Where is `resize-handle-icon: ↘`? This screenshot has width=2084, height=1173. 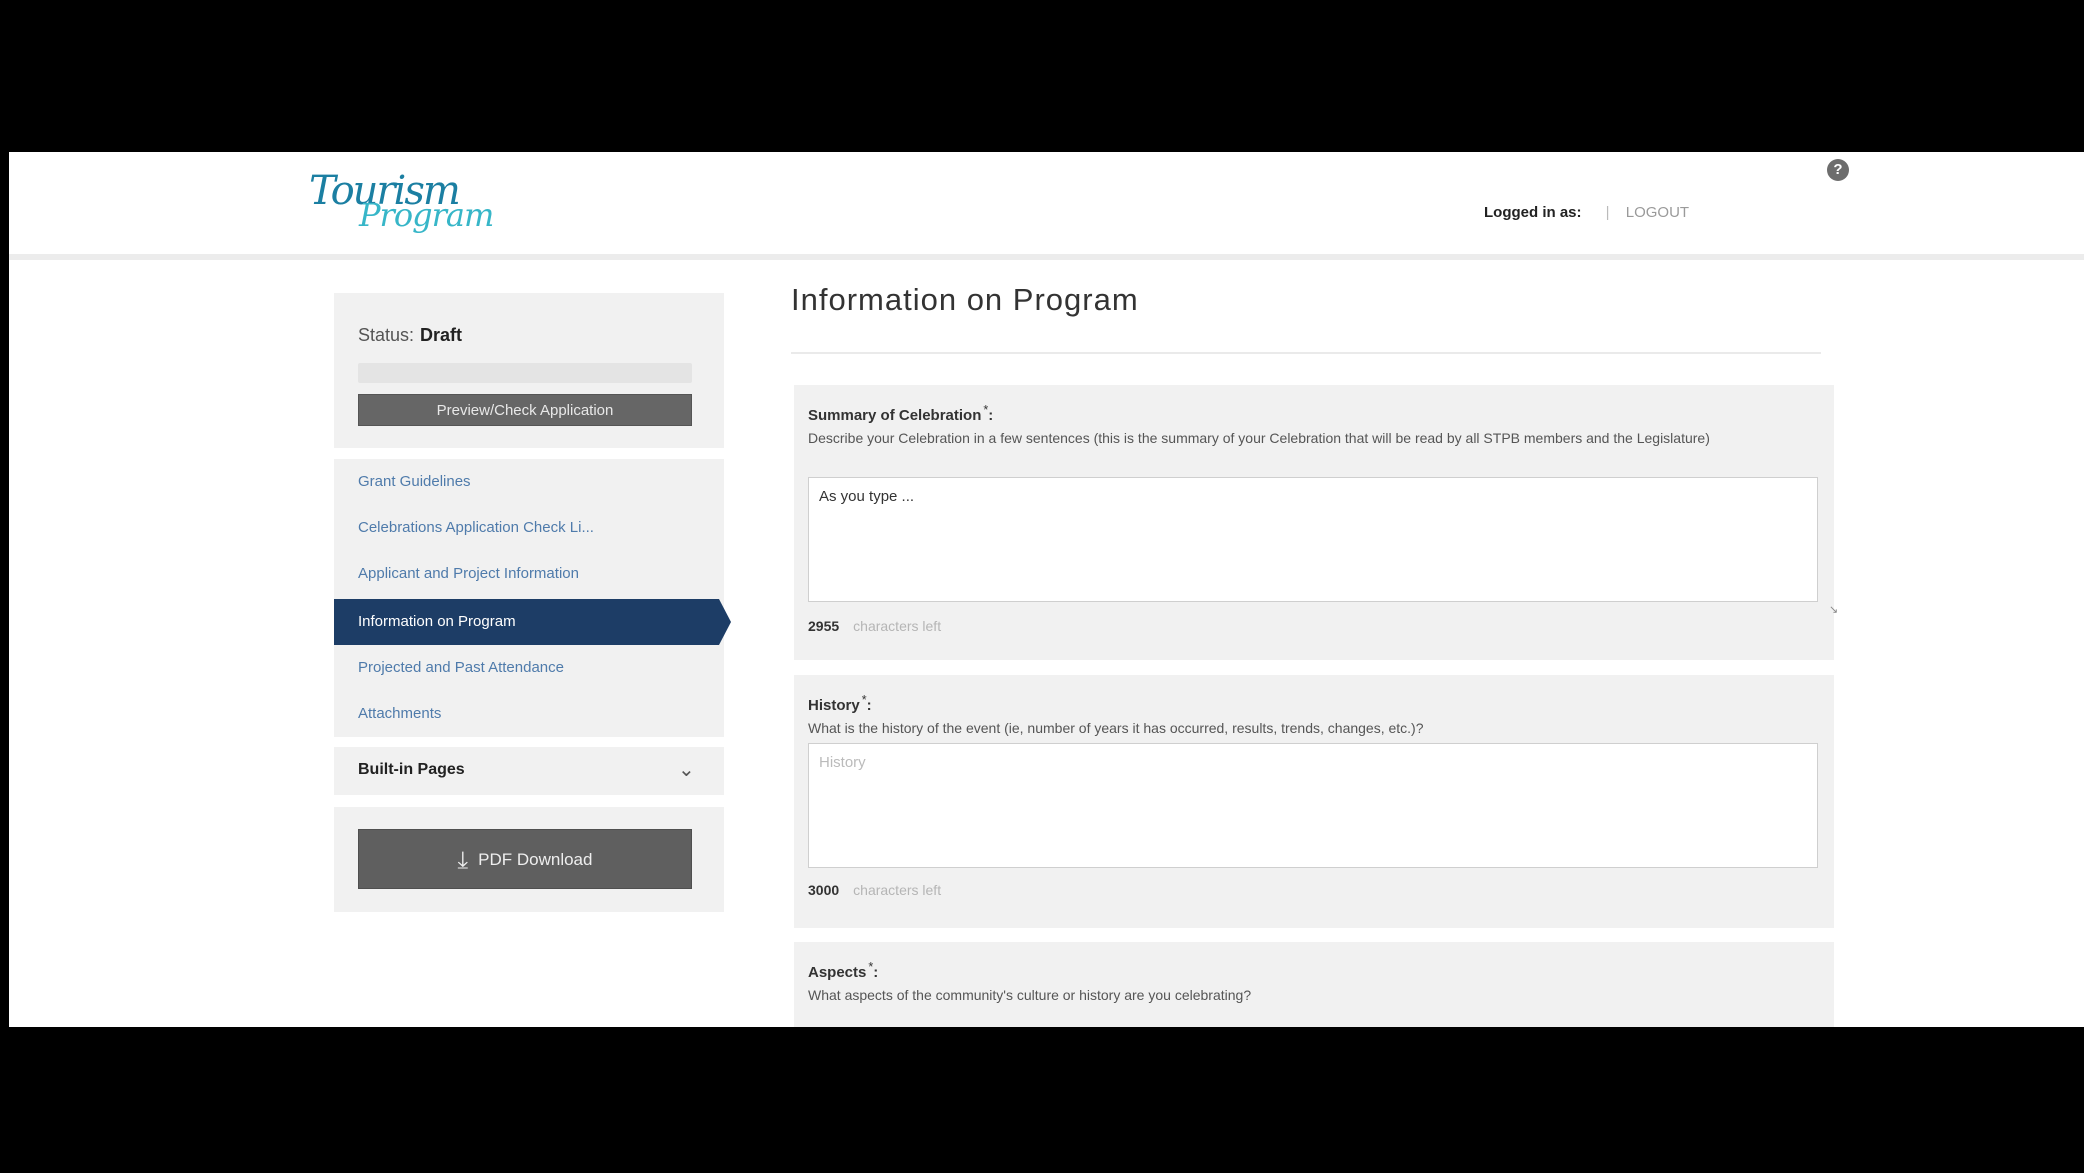
resize-handle-icon: ↘ is located at coordinates (1833, 609).